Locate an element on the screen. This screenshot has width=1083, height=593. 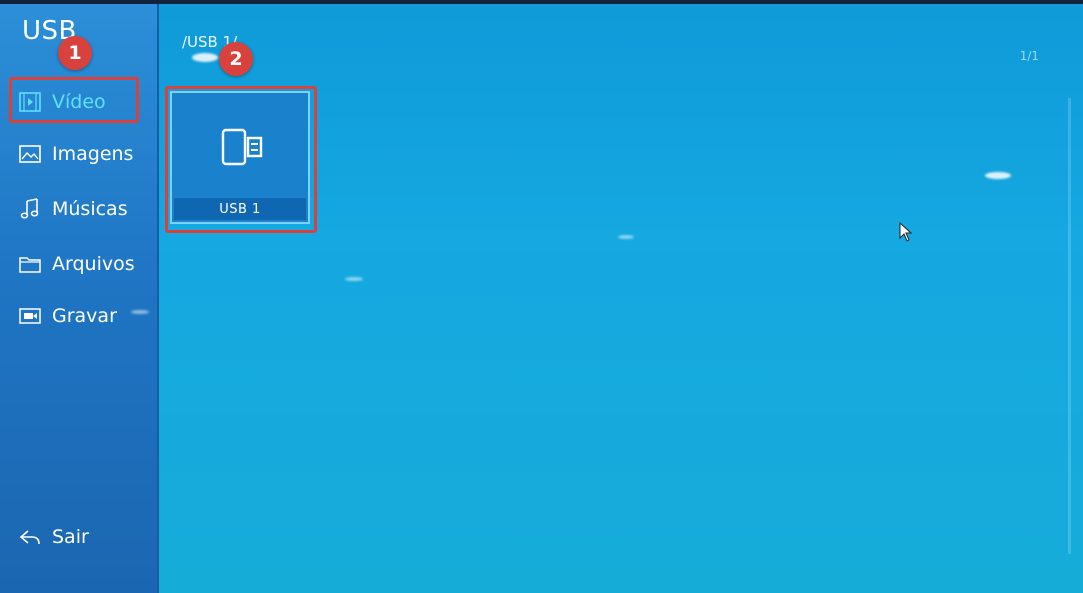
mouse-cursor-icon is located at coordinates (906, 232).